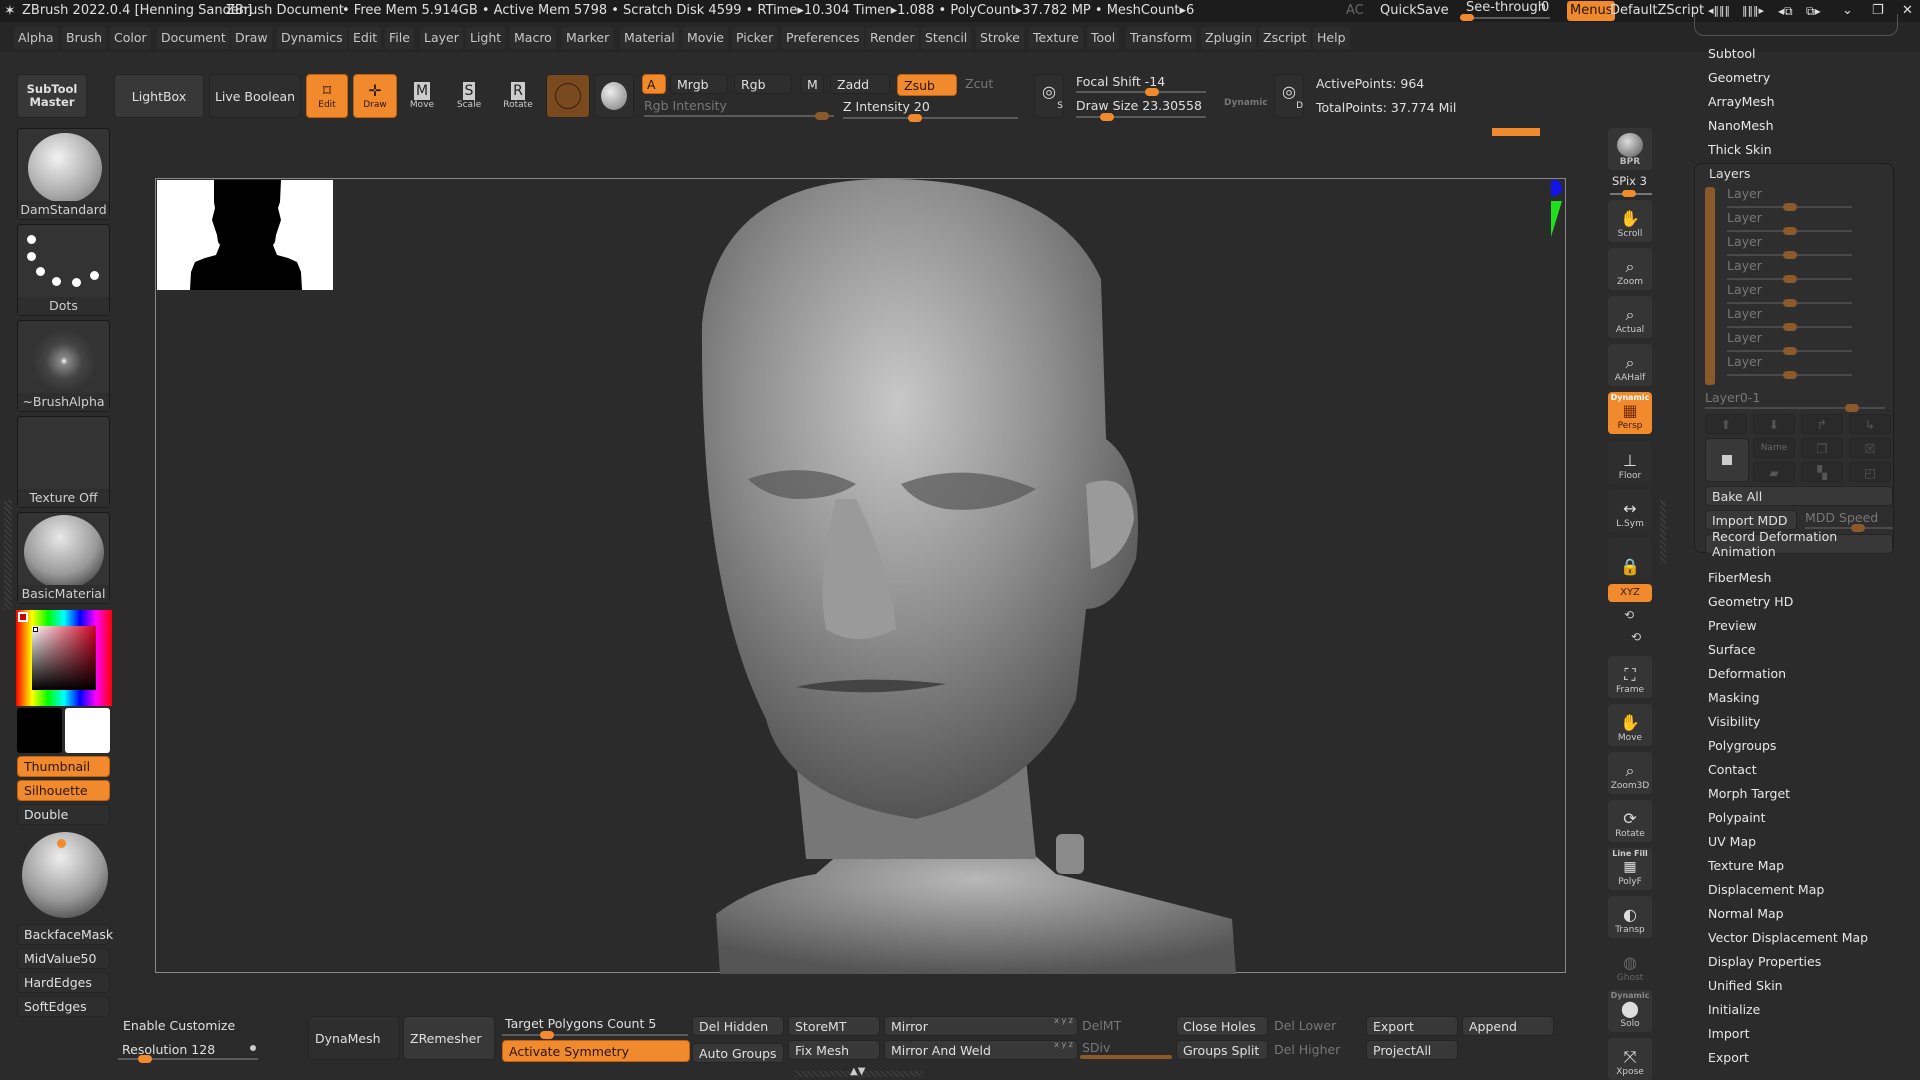  What do you see at coordinates (87, 730) in the screenshot?
I see `main-color-swatch` at bounding box center [87, 730].